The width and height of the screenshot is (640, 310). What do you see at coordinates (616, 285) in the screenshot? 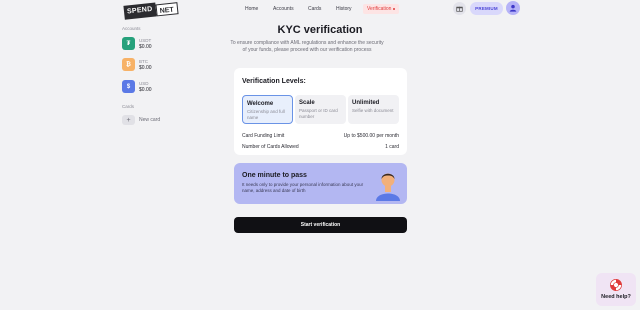
I see `lifebuoy-icon` at bounding box center [616, 285].